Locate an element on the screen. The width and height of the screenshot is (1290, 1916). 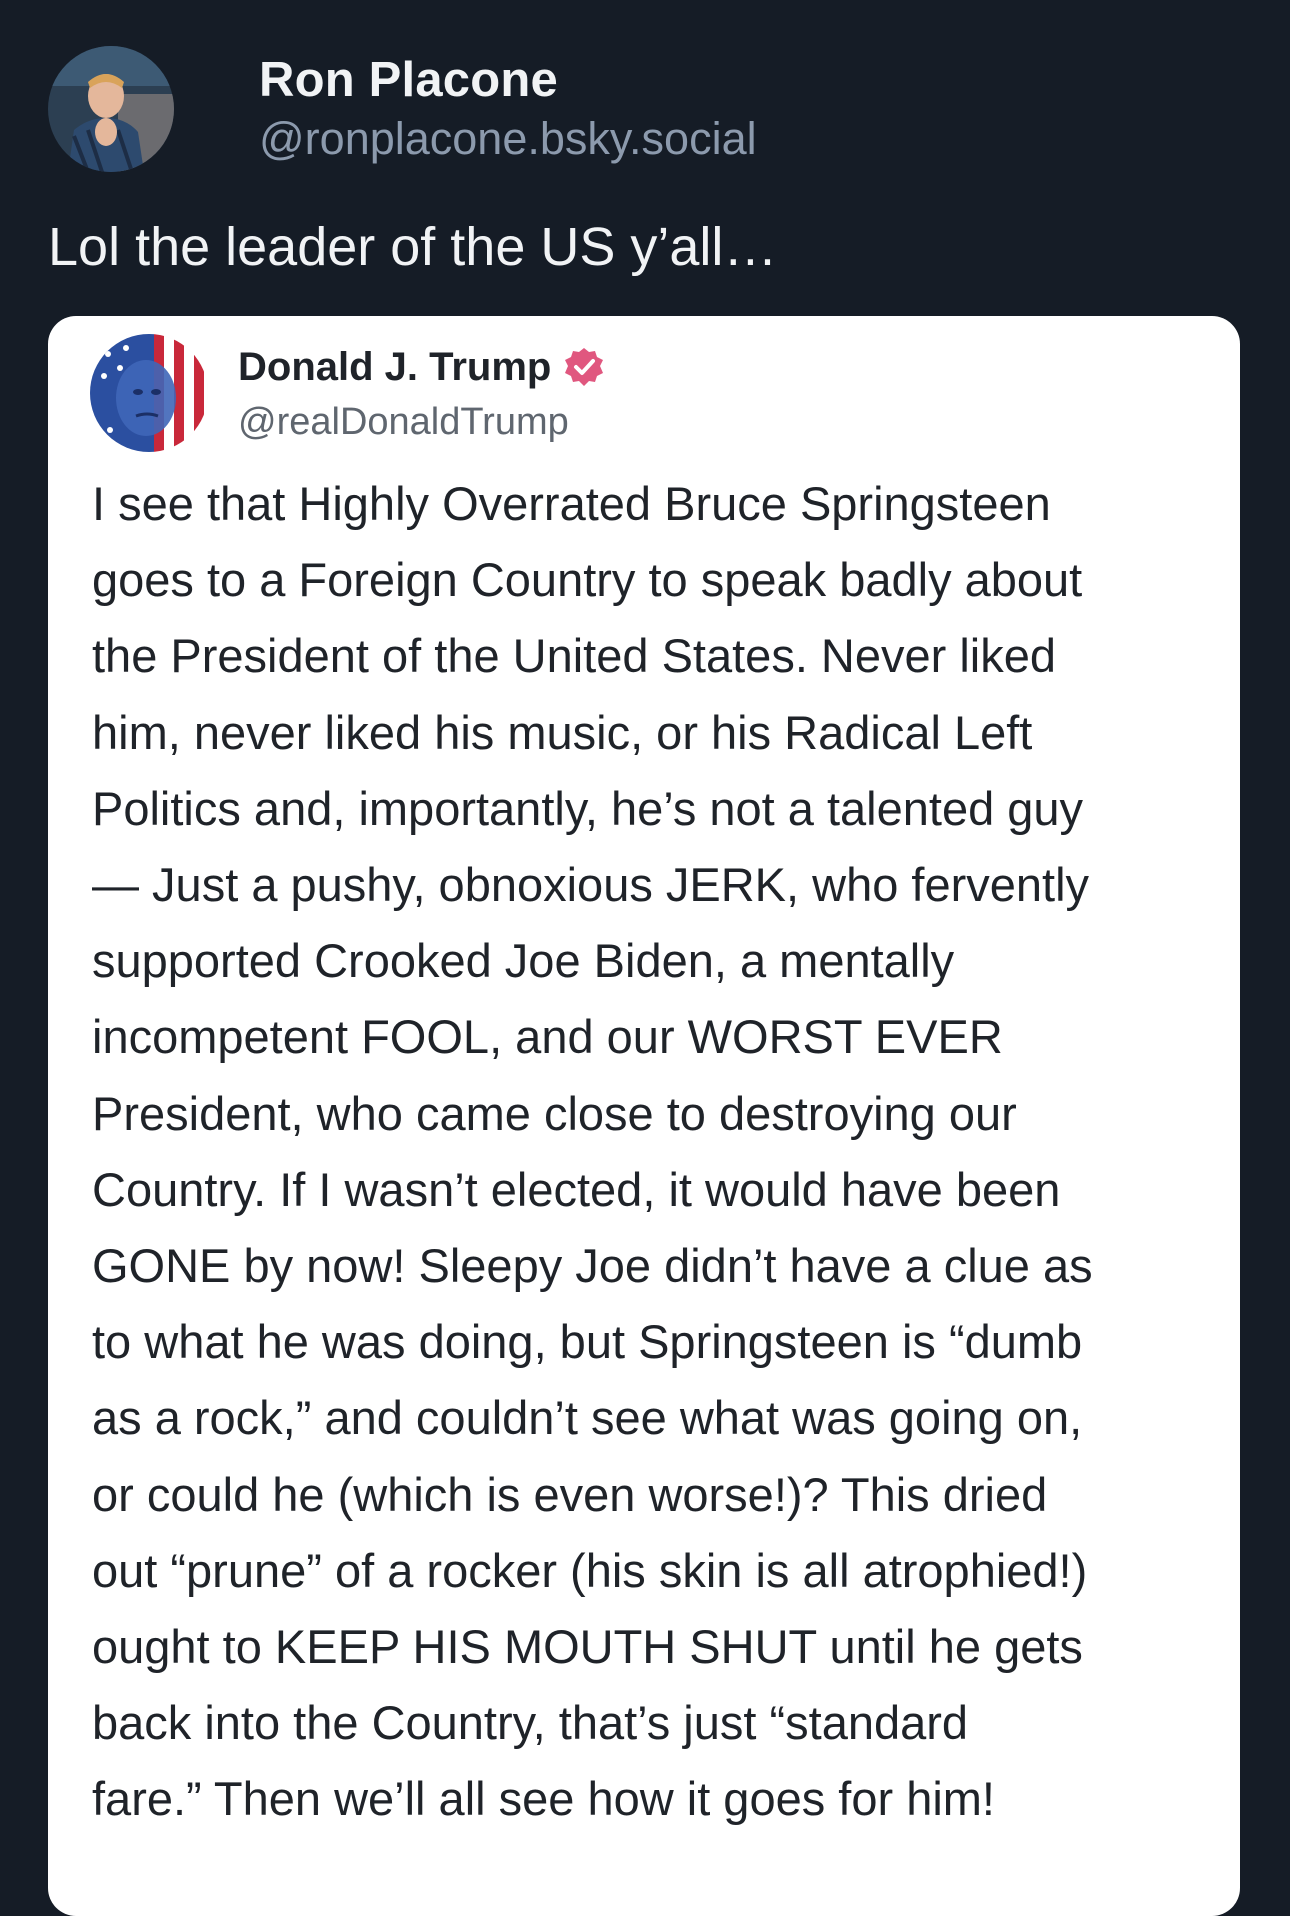
author-info: Ron Placone @ronplacone.bsky.social is located at coordinates (508, 109).